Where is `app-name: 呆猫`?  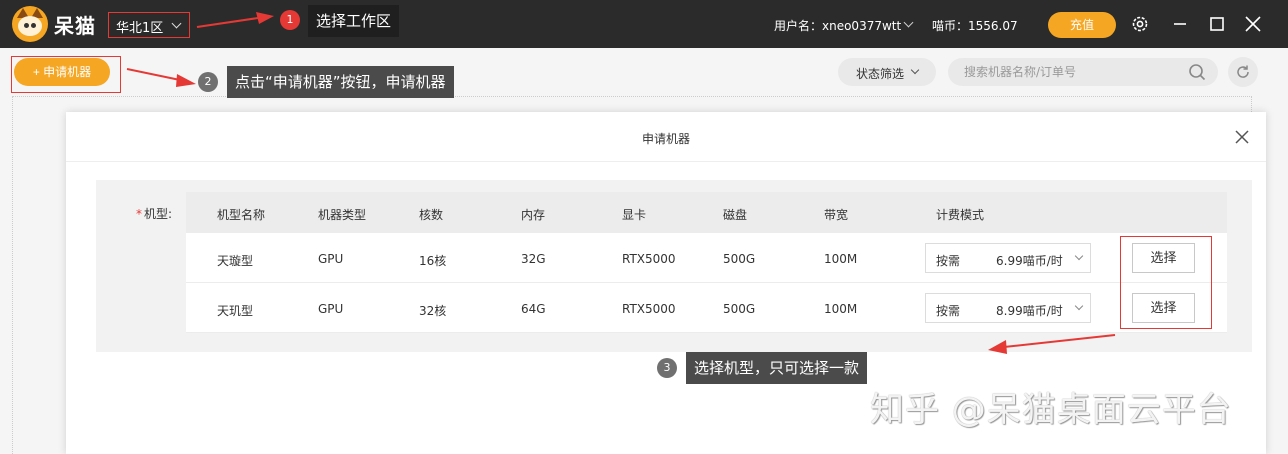
app-name: 呆猫 is located at coordinates (75, 26).